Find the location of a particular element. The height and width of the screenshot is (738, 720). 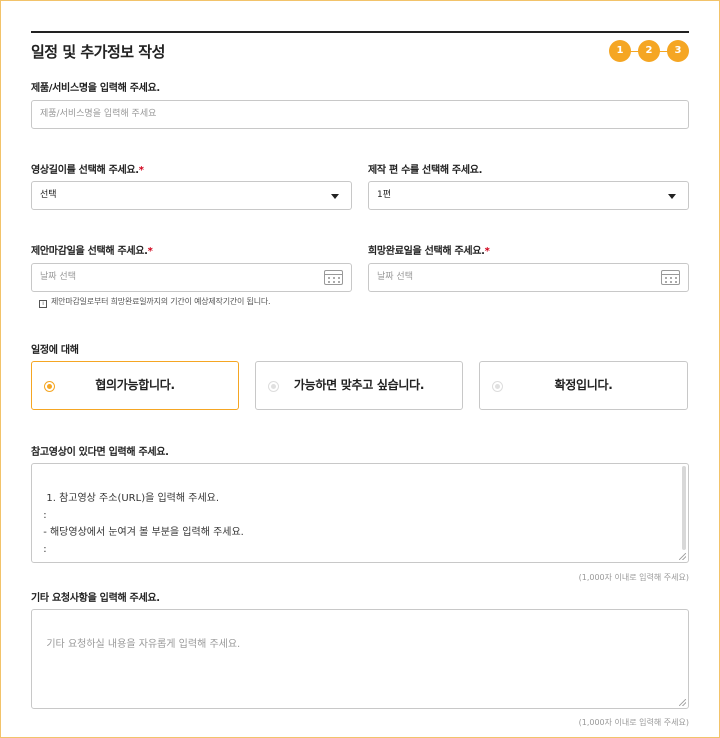

schedule-option-label: 확정입니다. is located at coordinates (583, 385).